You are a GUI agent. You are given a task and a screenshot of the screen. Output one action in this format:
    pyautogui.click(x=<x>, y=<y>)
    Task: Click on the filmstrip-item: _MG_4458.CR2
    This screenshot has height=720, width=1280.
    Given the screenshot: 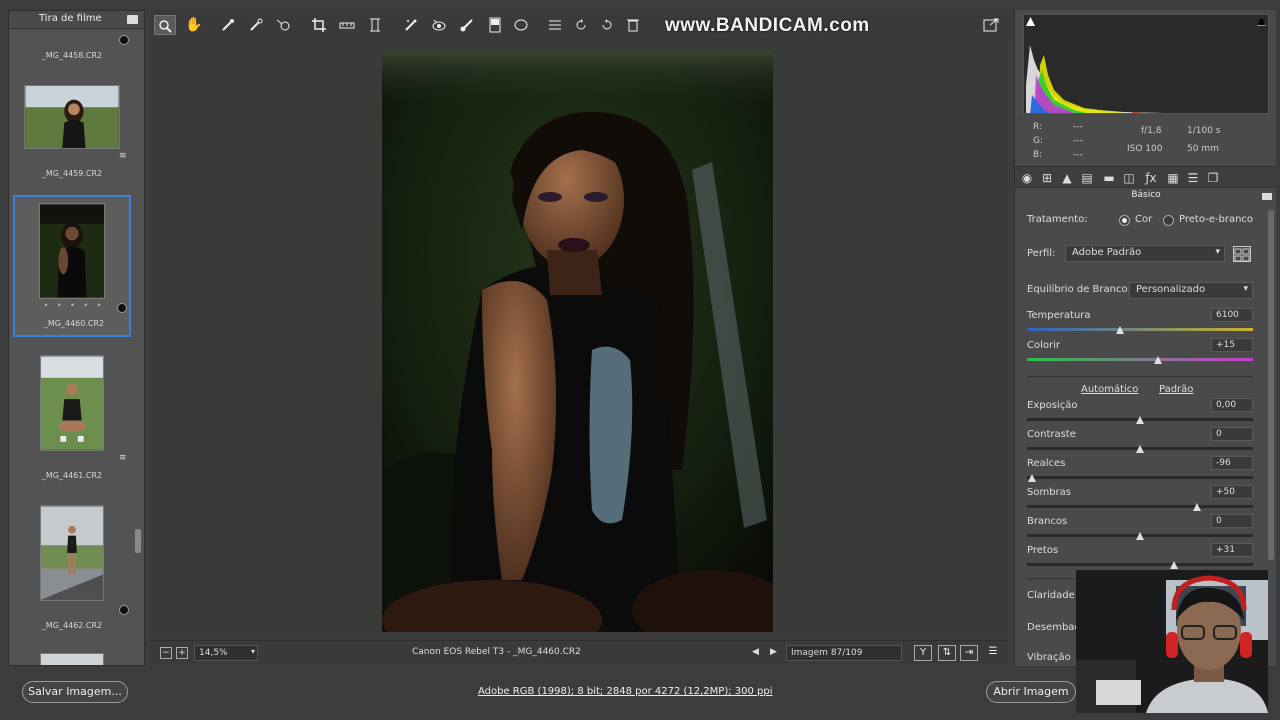 What is the action you would take?
    pyautogui.click(x=72, y=47)
    